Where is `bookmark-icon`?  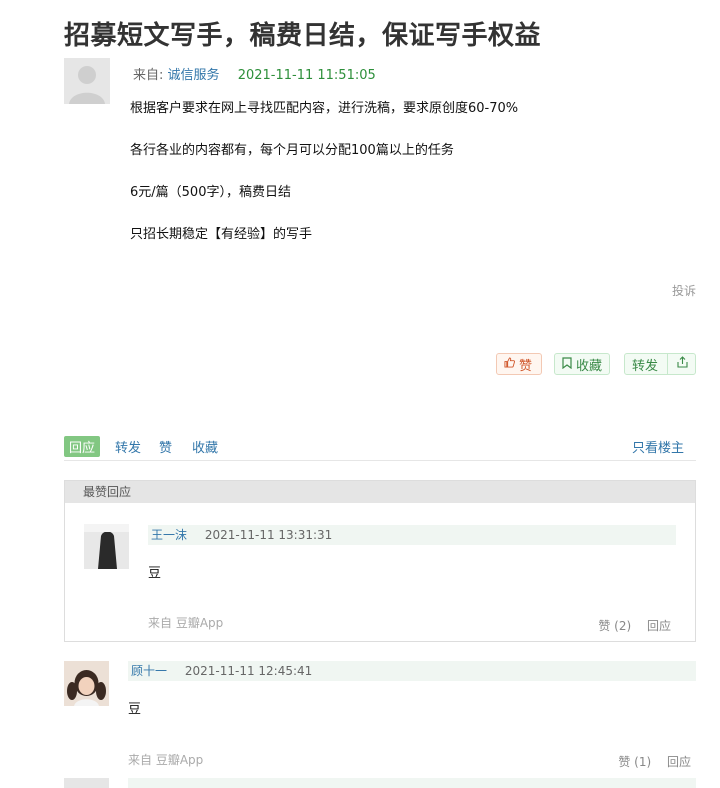
bookmark-icon is located at coordinates (567, 364).